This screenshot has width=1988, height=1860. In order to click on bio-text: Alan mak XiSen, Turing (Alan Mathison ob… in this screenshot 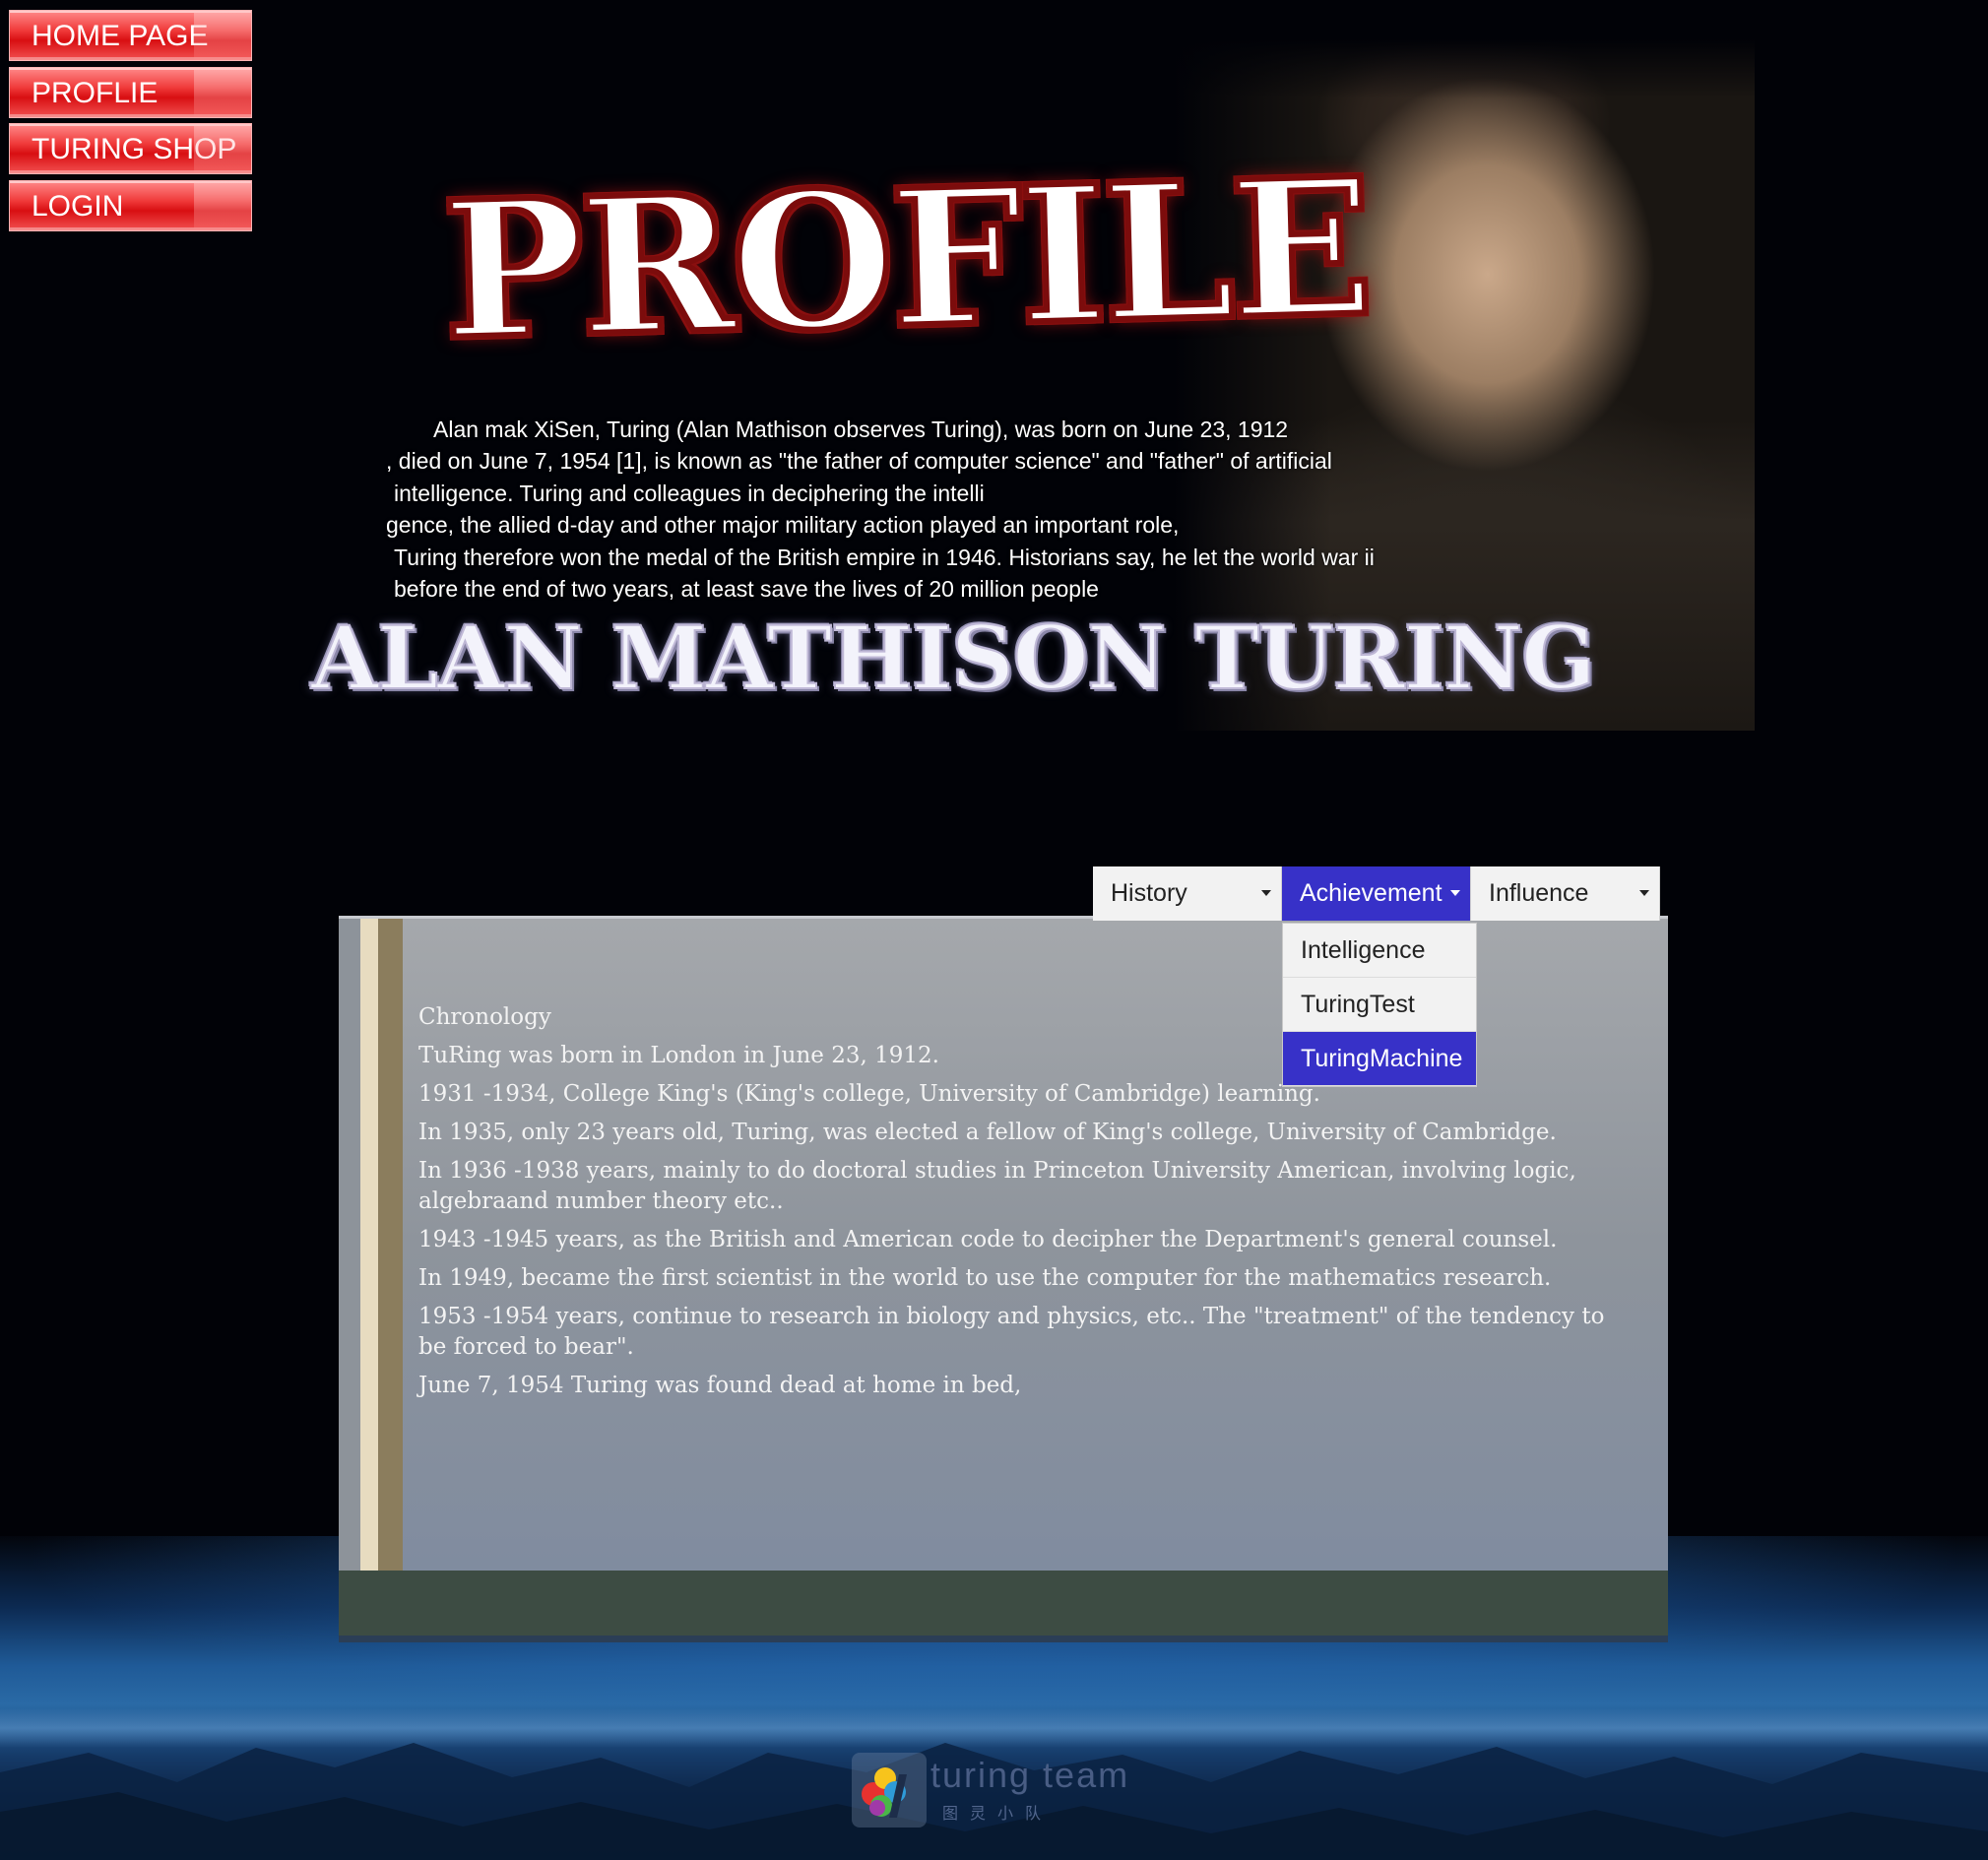, I will do `click(952, 510)`.